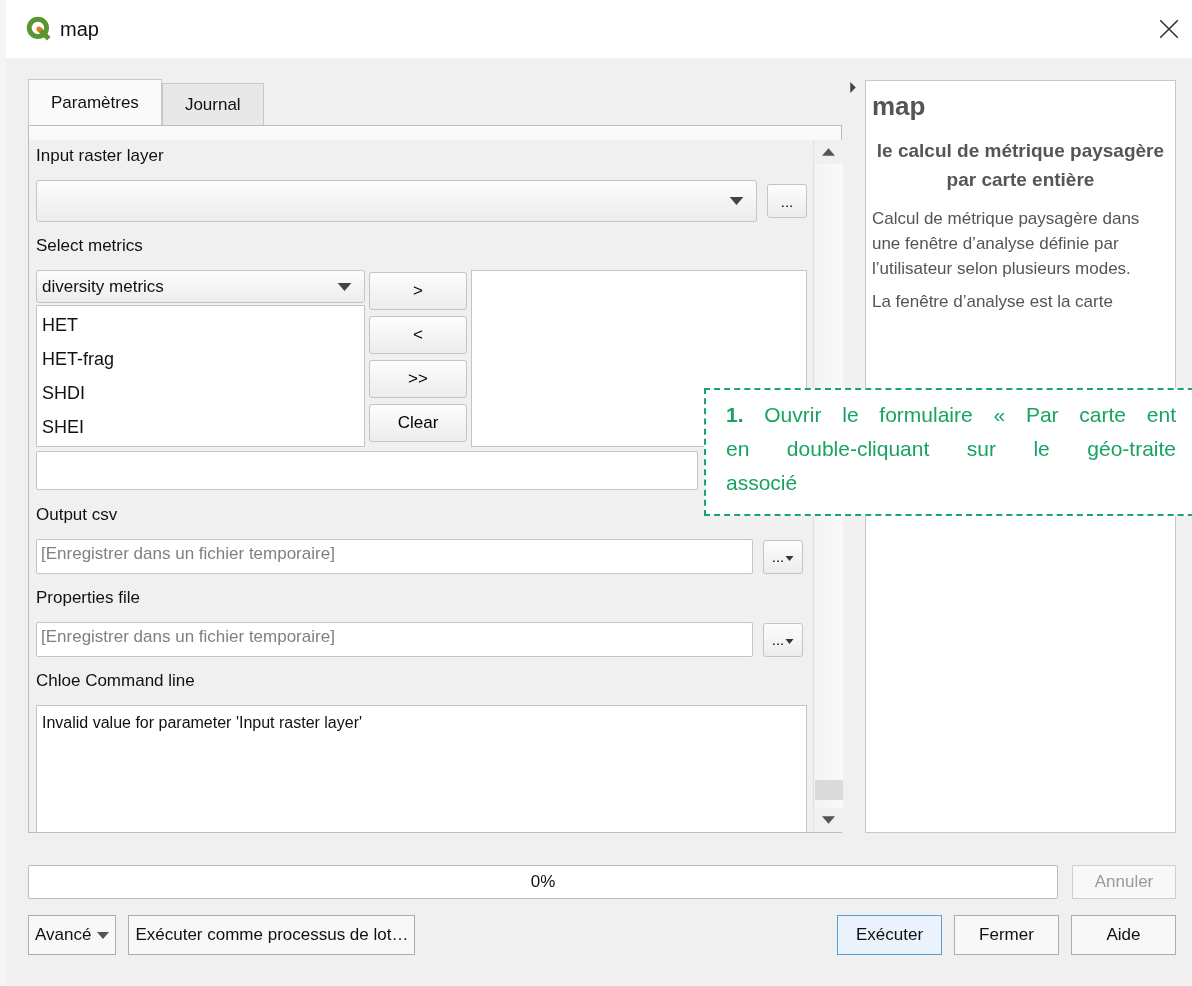 This screenshot has height=986, width=1192. I want to click on help-text: La fenêtre d’analyse est la carte, so click(992, 302).